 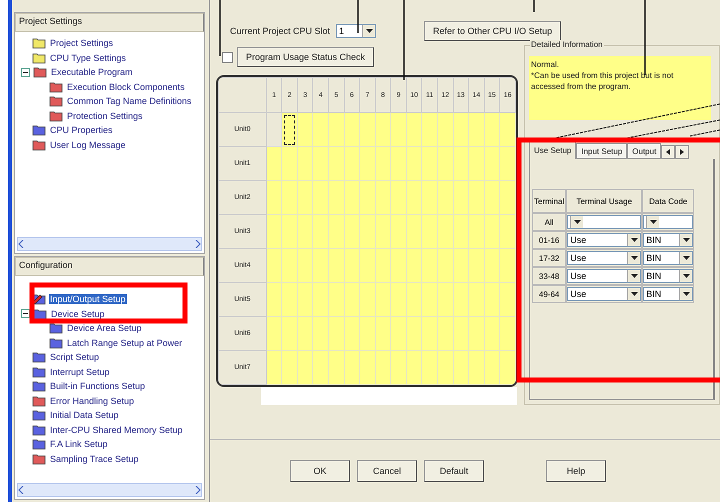 What do you see at coordinates (116, 429) in the screenshot?
I see `tree-item: Inter-CPU Shared Memory Setup` at bounding box center [116, 429].